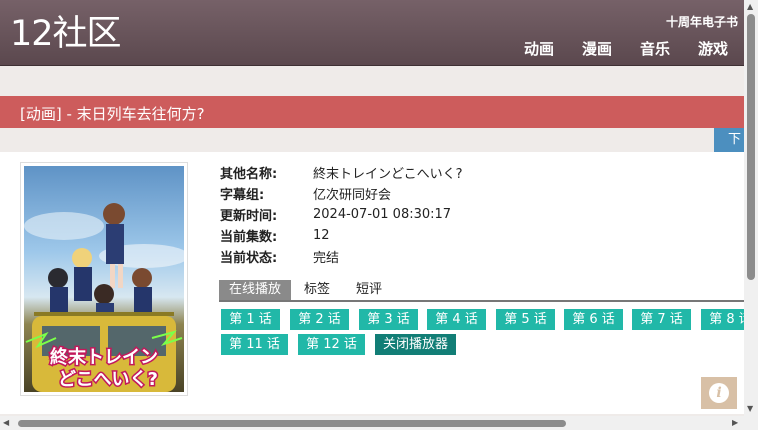  What do you see at coordinates (249, 216) in the screenshot?
I see `detail-label: 更新时间:` at bounding box center [249, 216].